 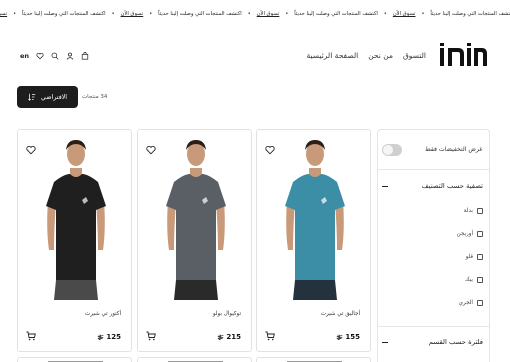 What do you see at coordinates (469, 257) in the screenshot?
I see `filter-option-label: قلو` at bounding box center [469, 257].